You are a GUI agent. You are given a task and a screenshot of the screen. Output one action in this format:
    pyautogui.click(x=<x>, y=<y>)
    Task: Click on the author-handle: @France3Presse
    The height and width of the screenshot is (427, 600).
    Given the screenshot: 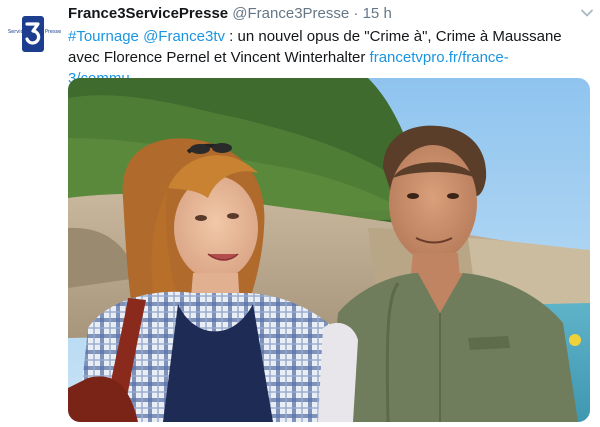 What is the action you would take?
    pyautogui.click(x=290, y=13)
    